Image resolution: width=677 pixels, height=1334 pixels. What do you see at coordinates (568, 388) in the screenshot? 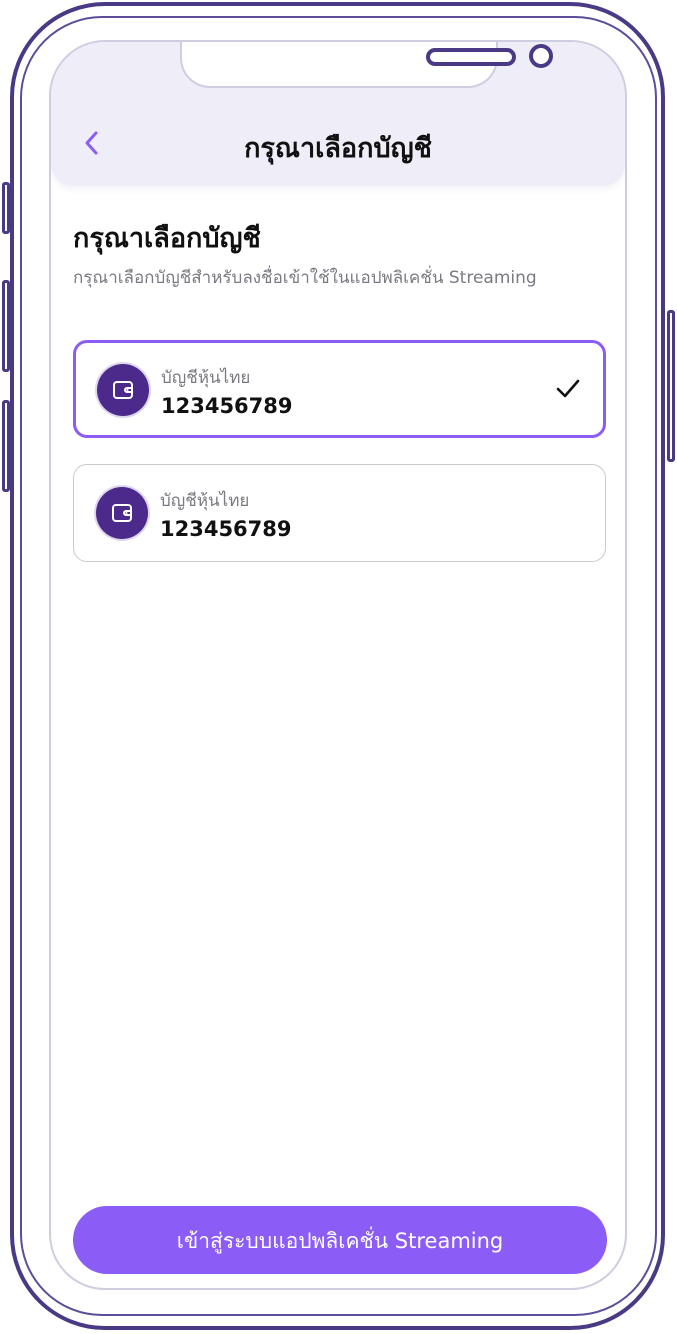
I see `check-icon` at bounding box center [568, 388].